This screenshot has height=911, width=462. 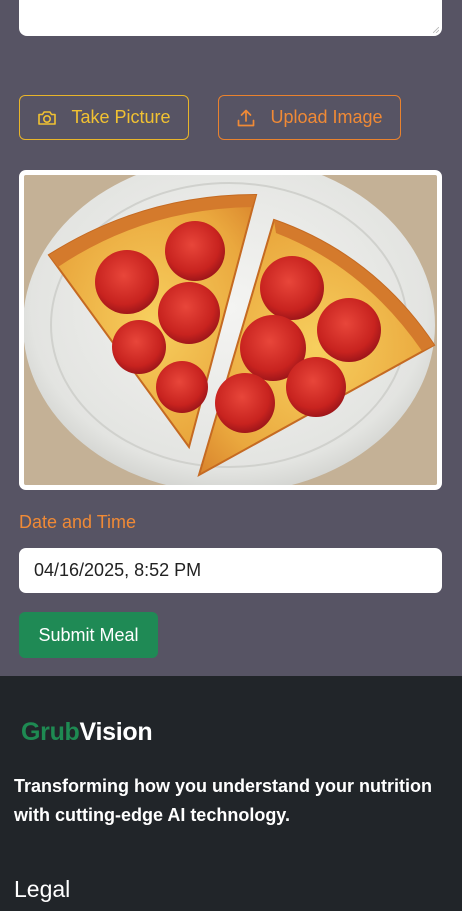 I want to click on brand-logo: GrubVision, so click(x=87, y=732).